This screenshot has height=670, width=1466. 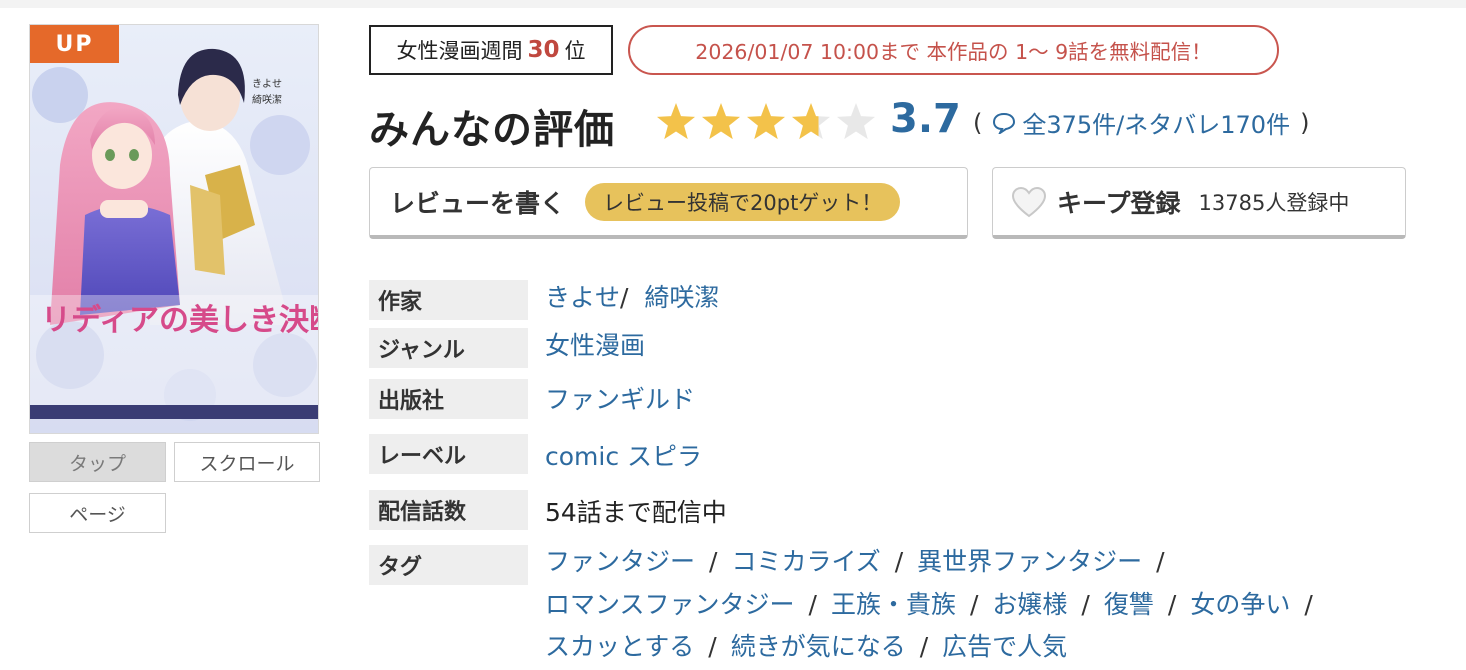 I want to click on tag-link: お嬢様, so click(x=1029, y=604).